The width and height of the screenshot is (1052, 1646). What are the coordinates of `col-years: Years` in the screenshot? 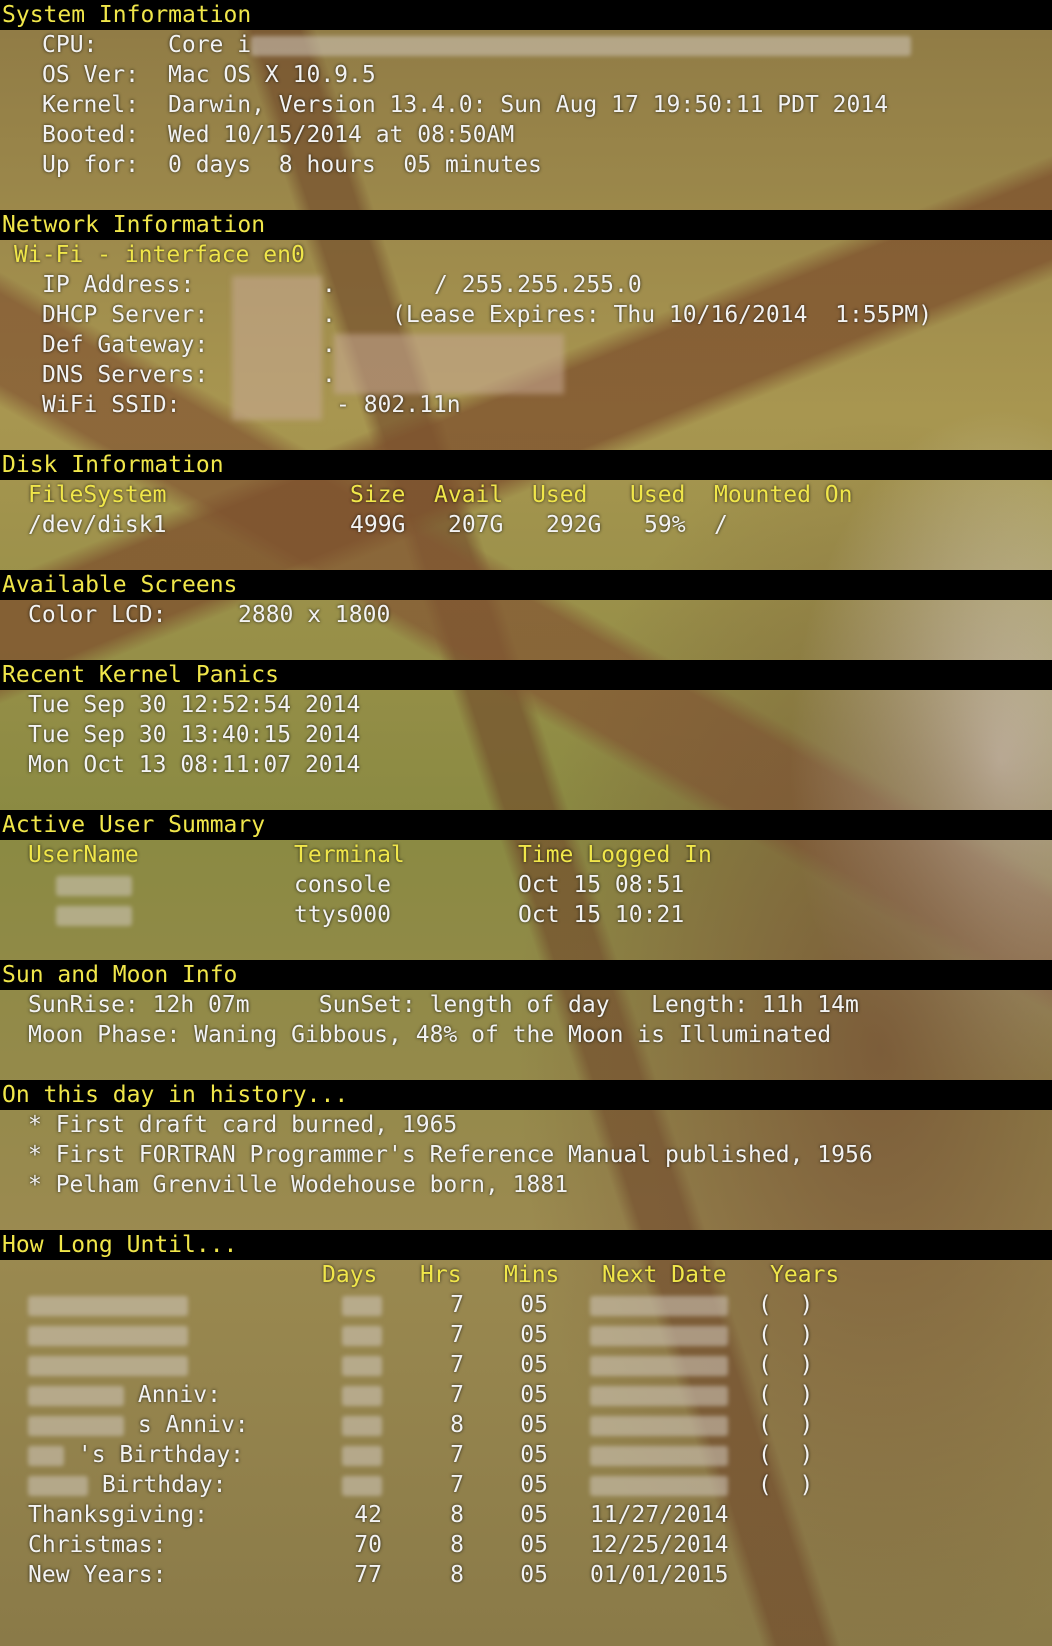 It's located at (805, 1275).